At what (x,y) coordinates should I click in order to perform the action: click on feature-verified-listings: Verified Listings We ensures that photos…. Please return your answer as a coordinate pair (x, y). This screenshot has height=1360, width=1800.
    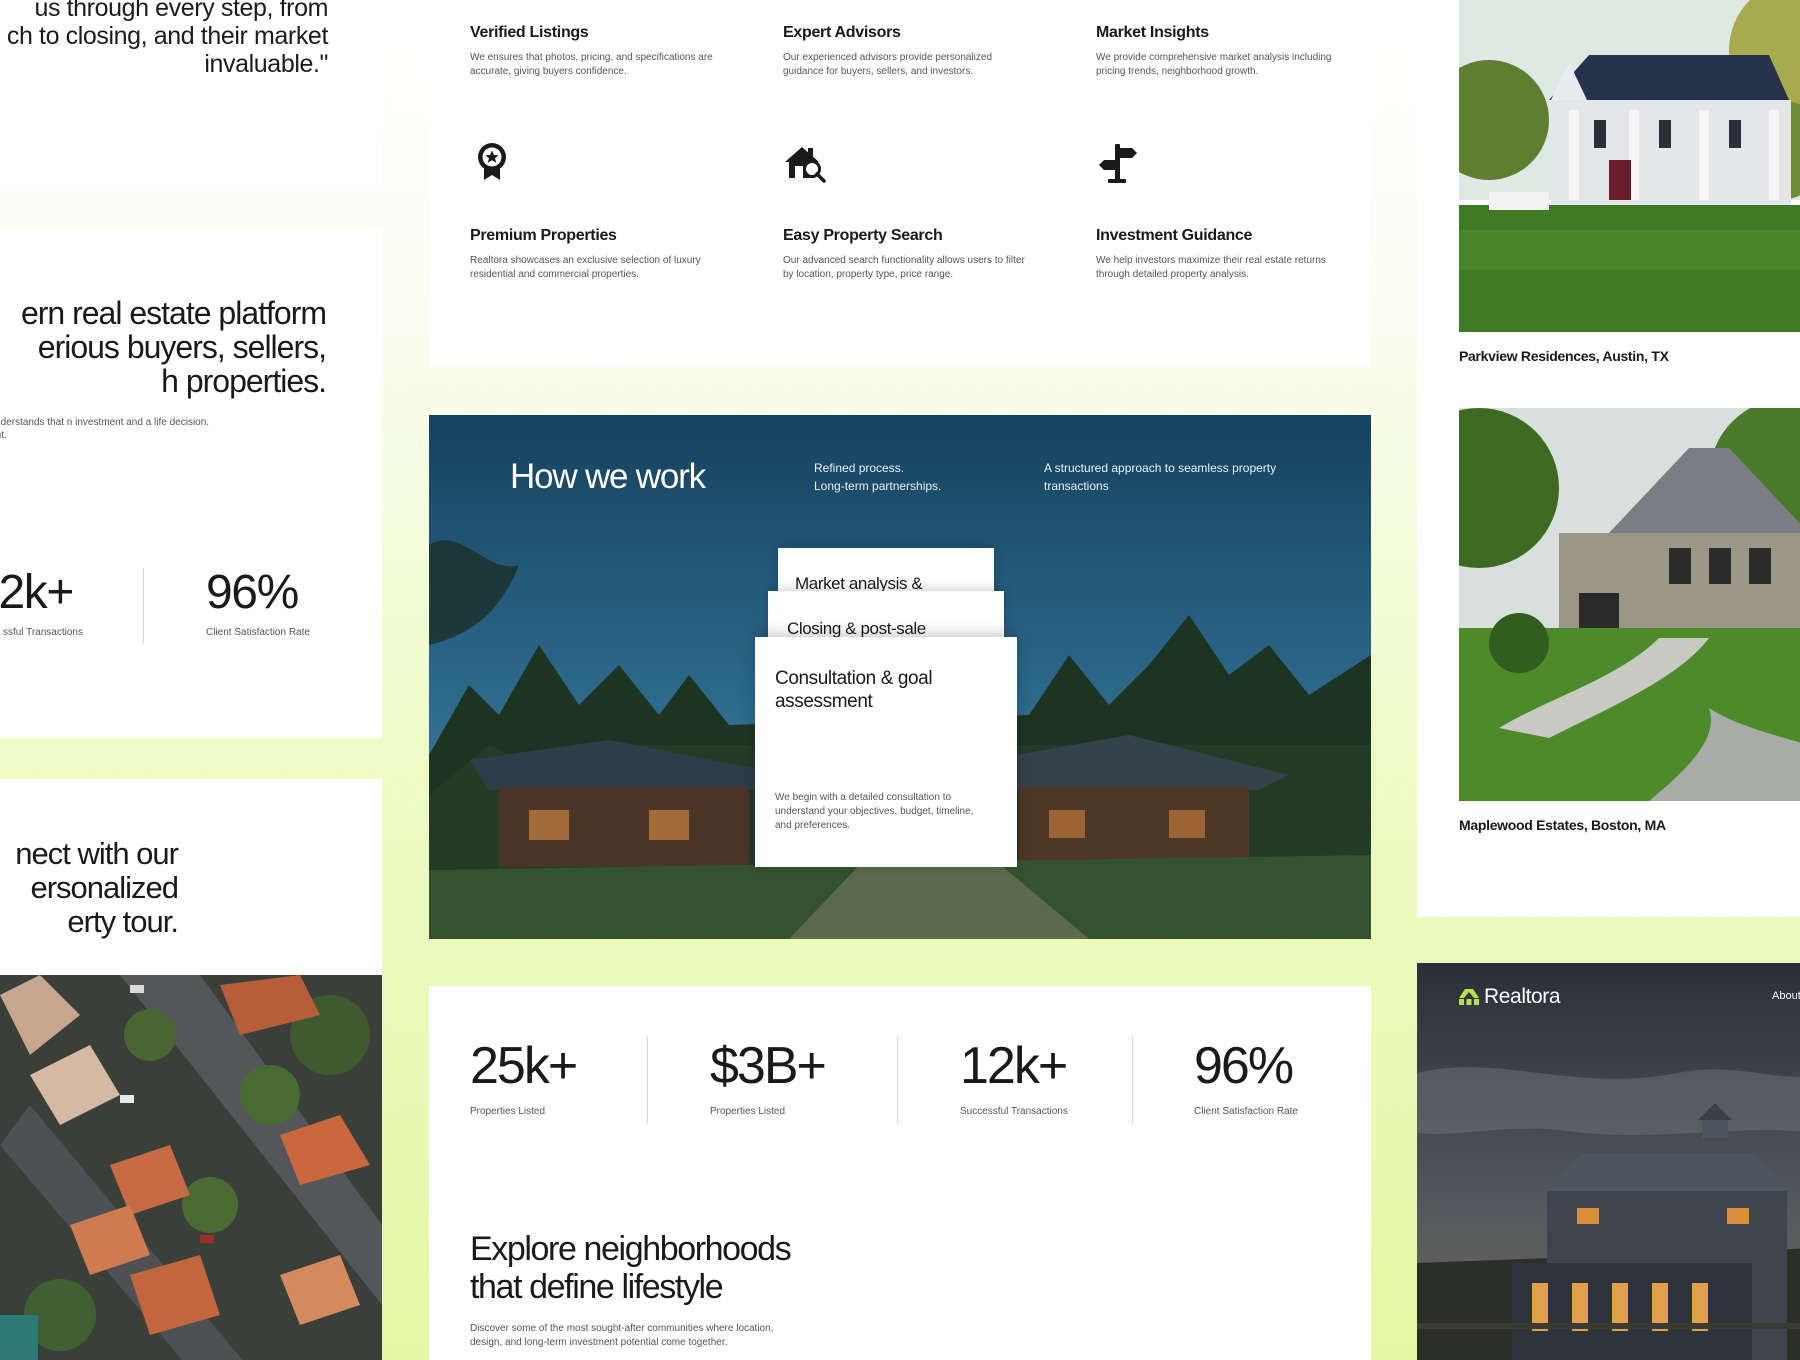
    Looking at the image, I should click on (591, 50).